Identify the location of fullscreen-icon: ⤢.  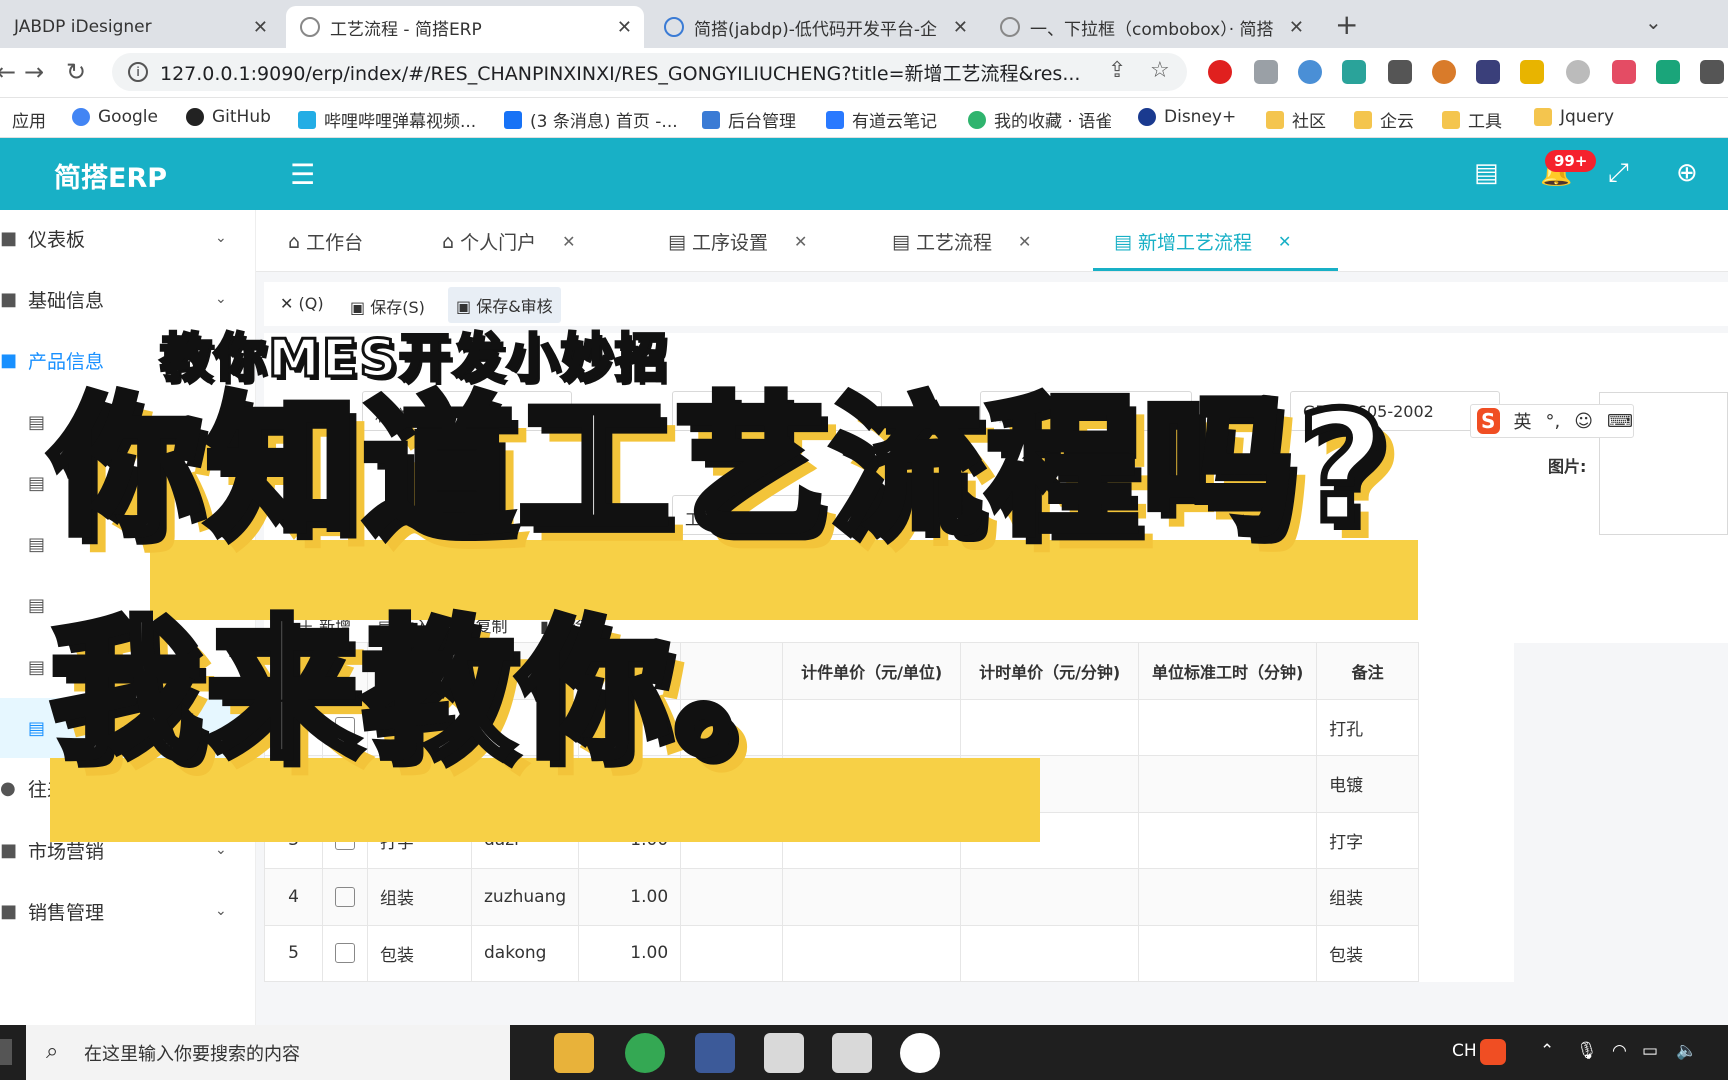
(1618, 173).